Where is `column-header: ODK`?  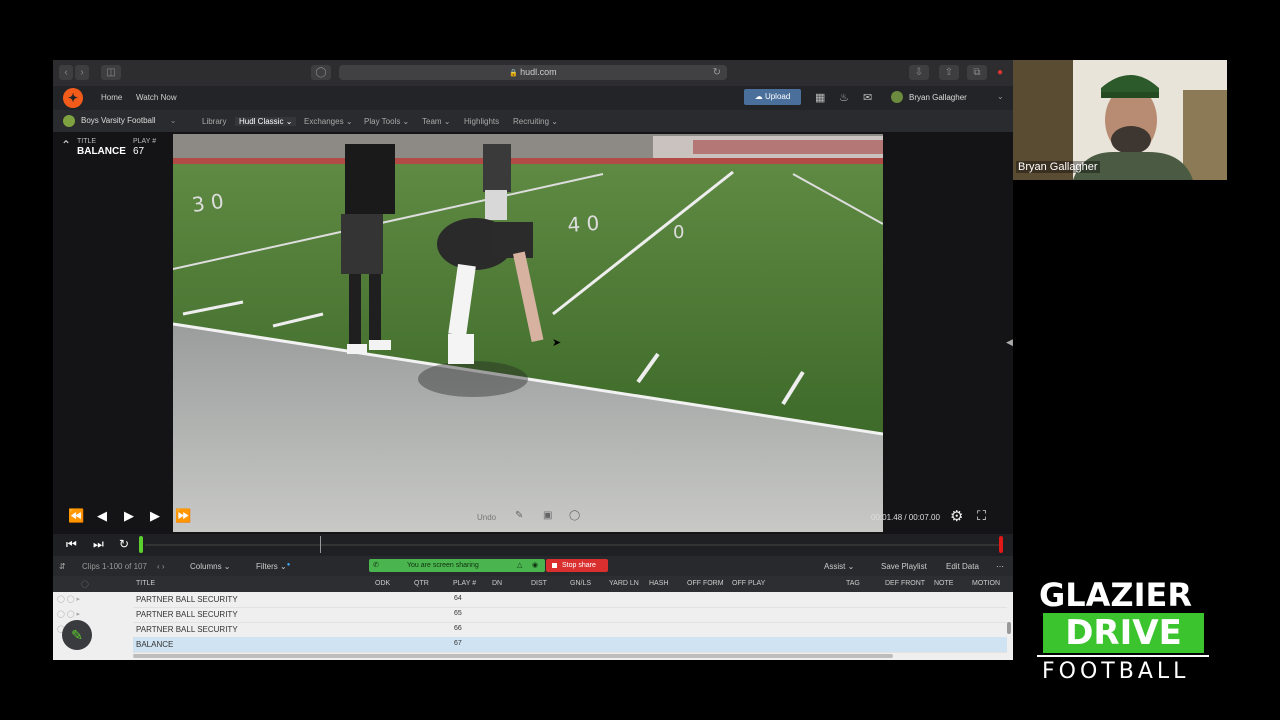
column-header: ODK is located at coordinates (382, 583).